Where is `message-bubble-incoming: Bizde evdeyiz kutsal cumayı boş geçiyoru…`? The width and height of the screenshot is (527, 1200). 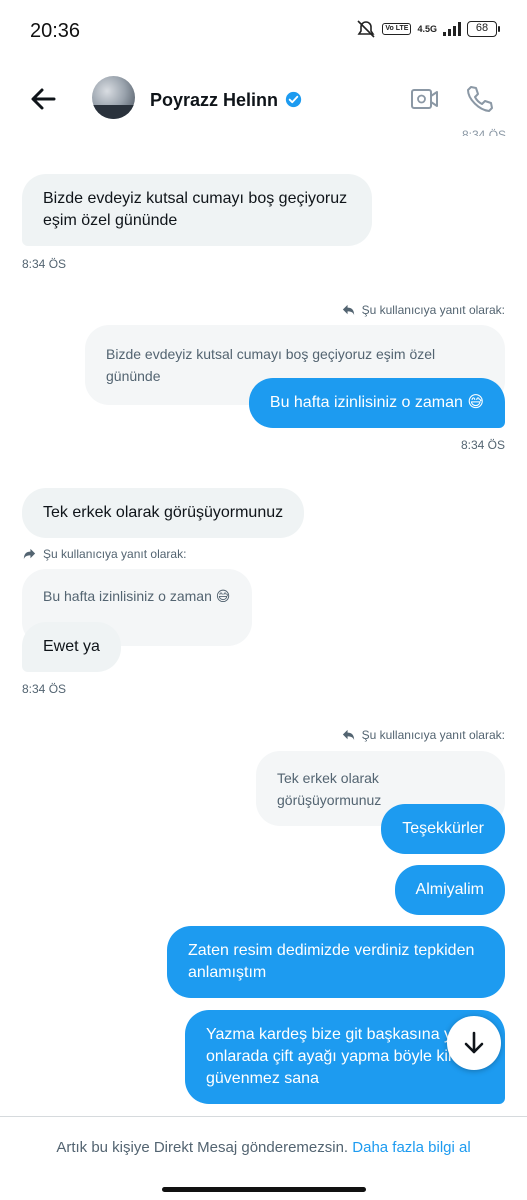
message-bubble-incoming: Bizde evdeyiz kutsal cumayı boş geçiyoru… is located at coordinates (197, 210).